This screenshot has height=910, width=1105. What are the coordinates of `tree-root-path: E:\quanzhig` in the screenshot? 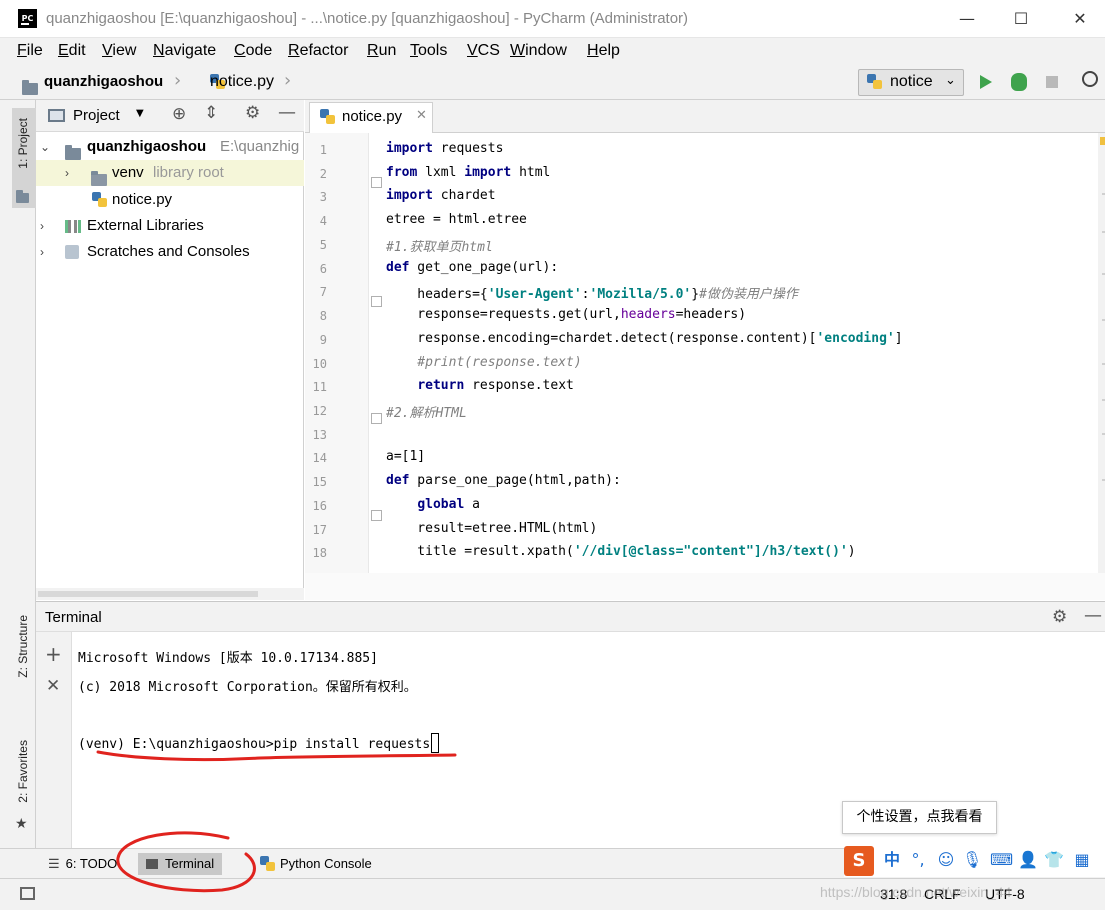 It's located at (260, 146).